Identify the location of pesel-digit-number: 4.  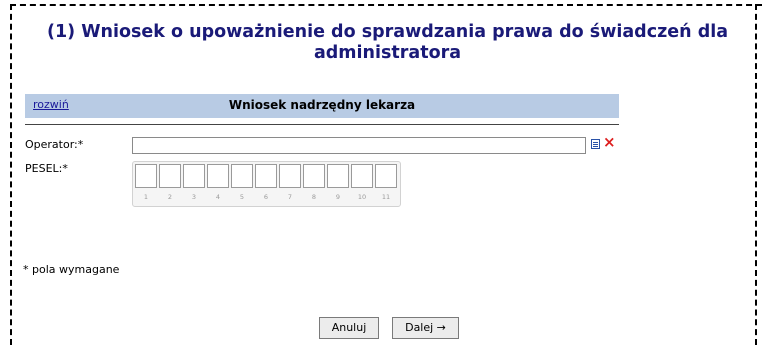
(218, 197).